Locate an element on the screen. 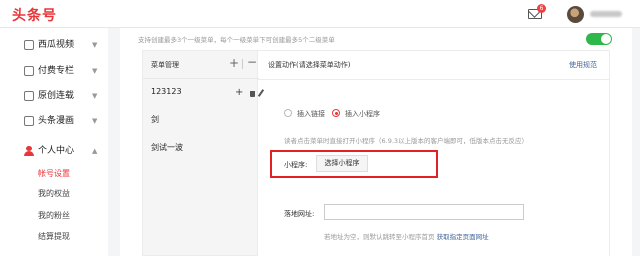 The image size is (640, 256). sidebar-item-label: 个人中心 is located at coordinates (56, 151).